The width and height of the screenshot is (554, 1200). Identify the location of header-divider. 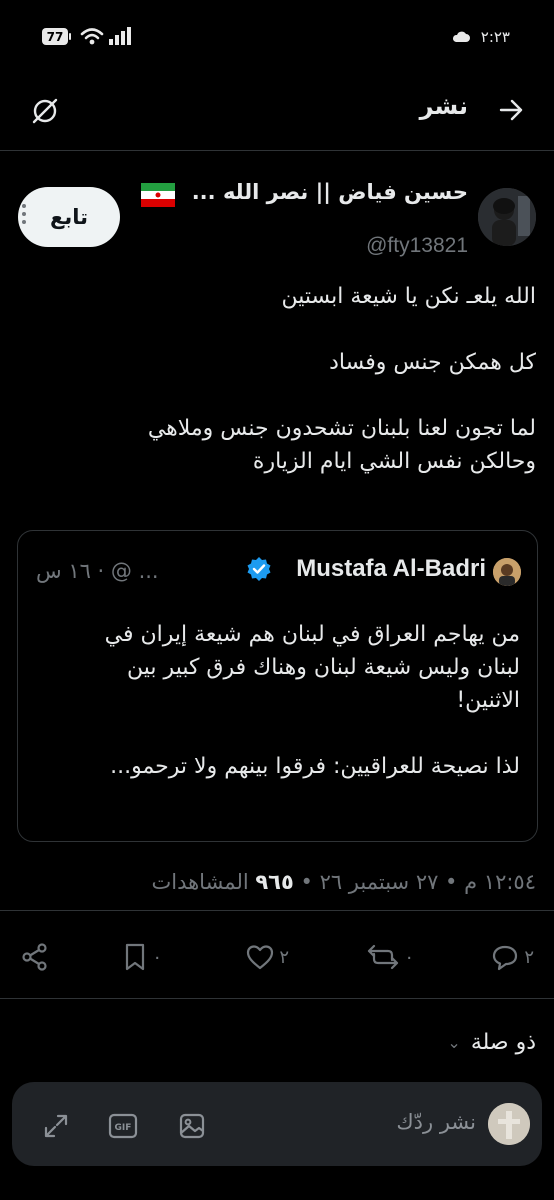
(277, 150).